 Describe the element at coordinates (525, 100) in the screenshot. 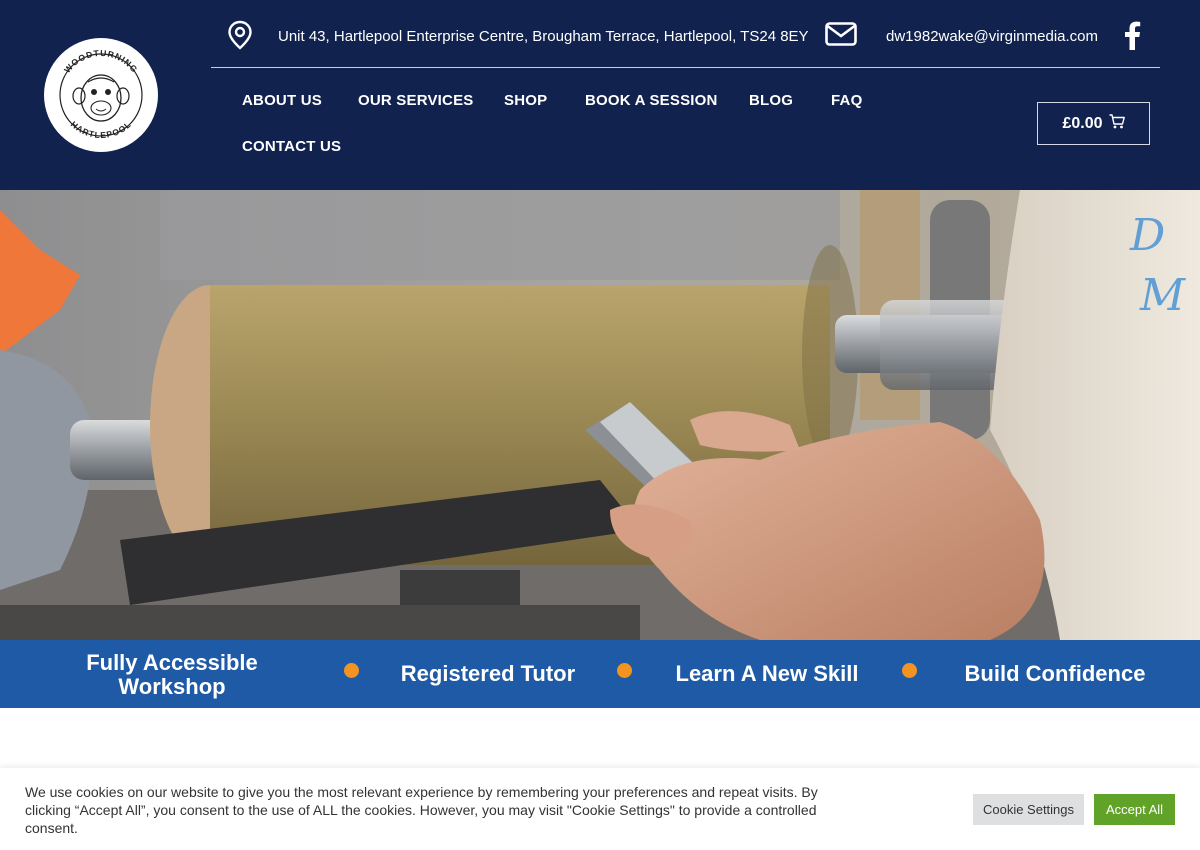

I see `nav-shop: SHOP` at that location.